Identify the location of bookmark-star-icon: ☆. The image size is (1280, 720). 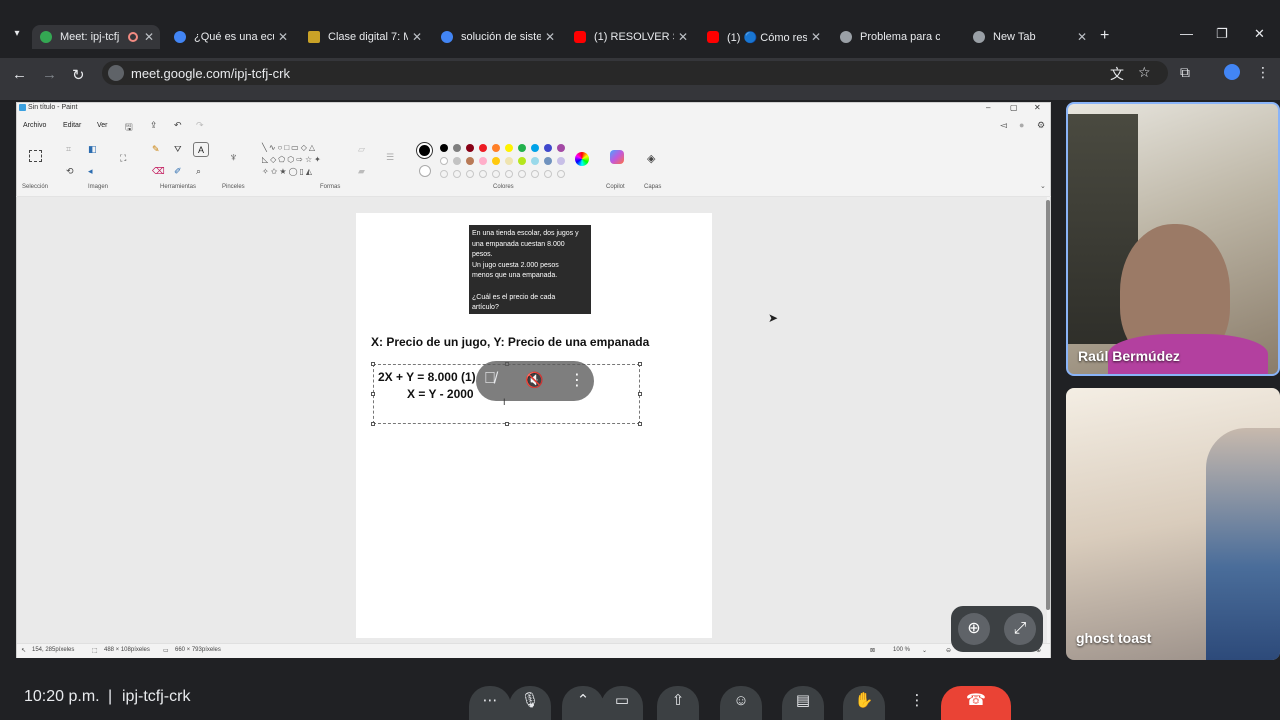
(1144, 72).